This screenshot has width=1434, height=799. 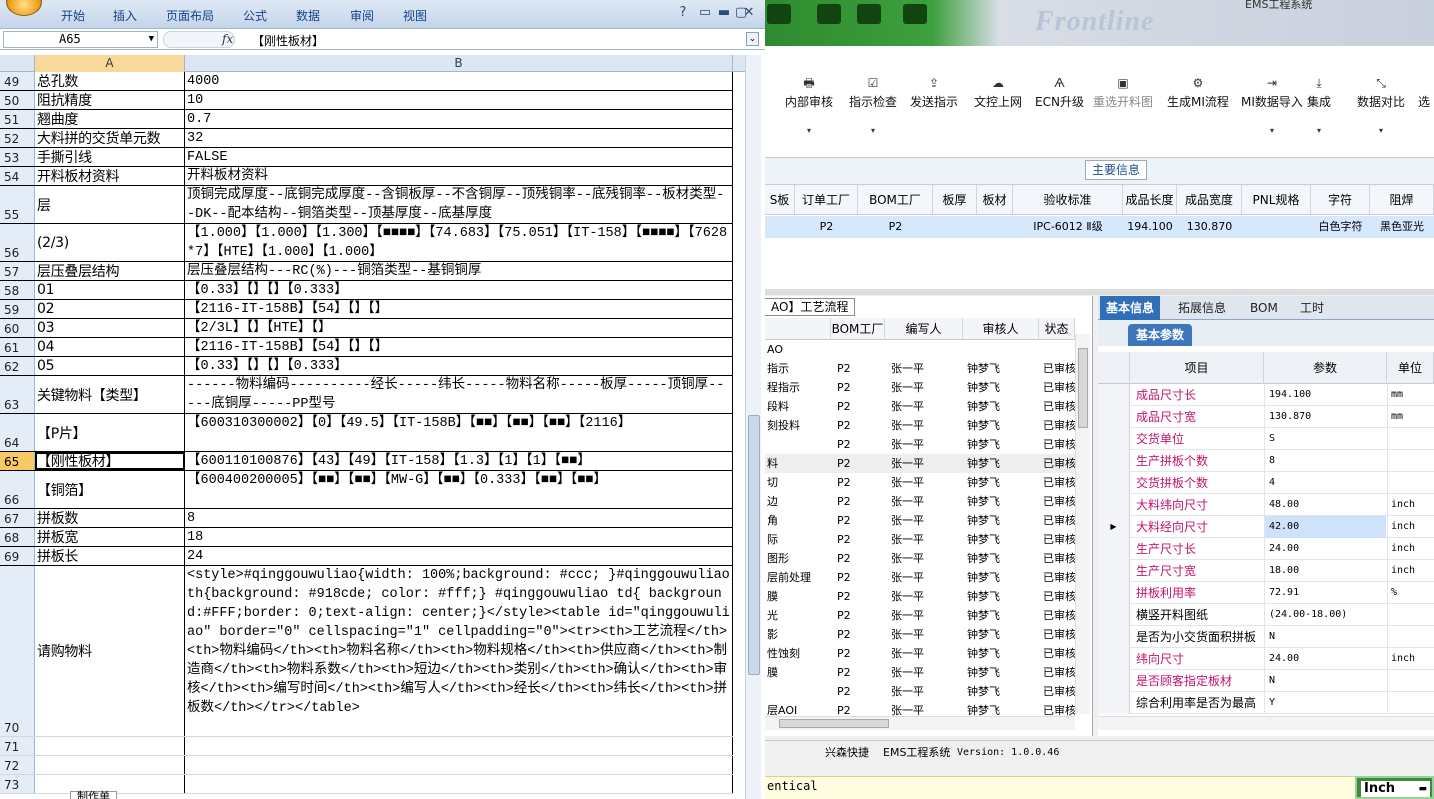 I want to click on main-header-4: 板材, so click(x=995, y=200).